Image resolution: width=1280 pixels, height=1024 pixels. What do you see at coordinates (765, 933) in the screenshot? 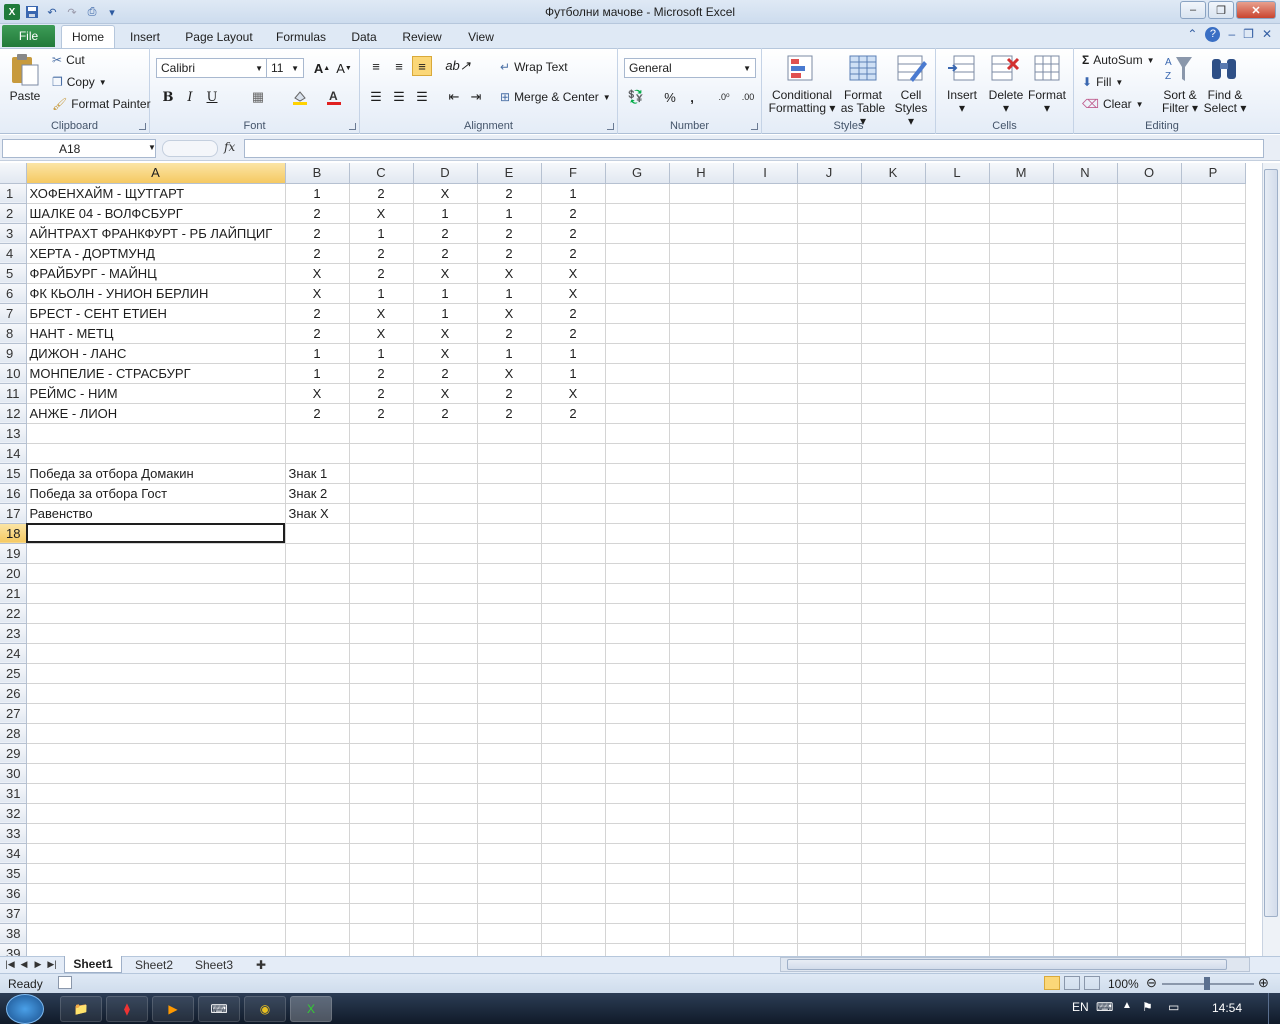
I see `cell-i38` at bounding box center [765, 933].